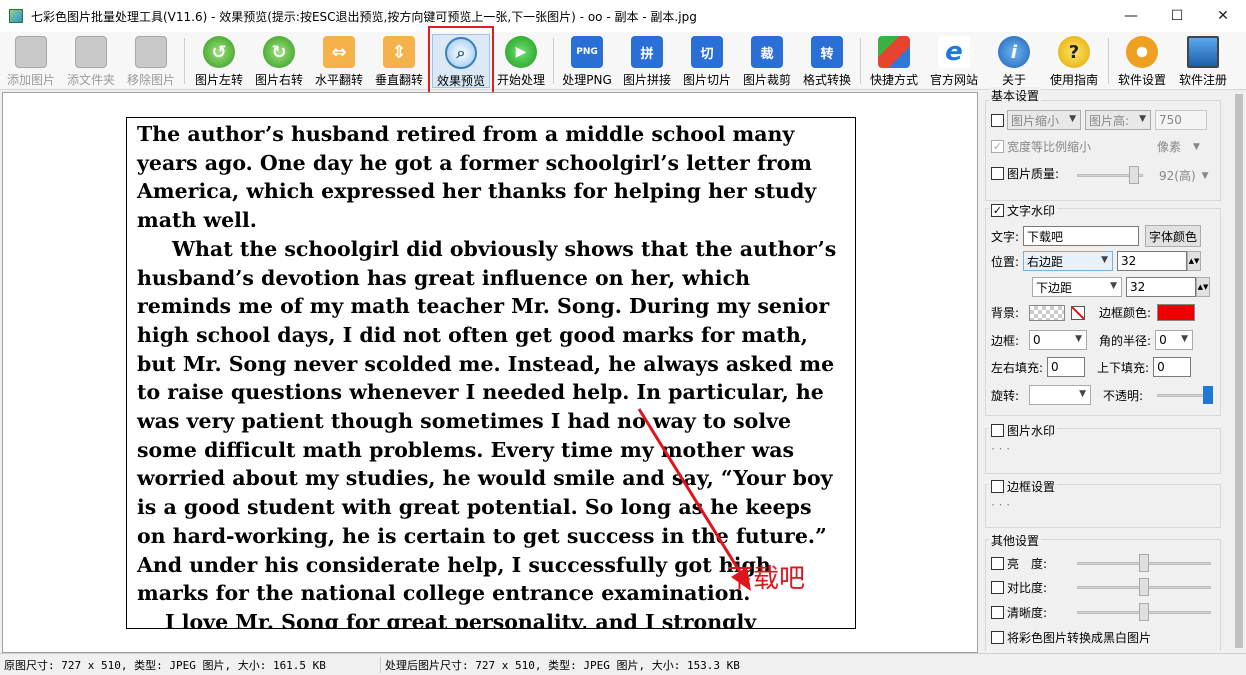  Describe the element at coordinates (1123, 367) in the screenshot. I see `pad-tb-label: 上下填充:` at that location.